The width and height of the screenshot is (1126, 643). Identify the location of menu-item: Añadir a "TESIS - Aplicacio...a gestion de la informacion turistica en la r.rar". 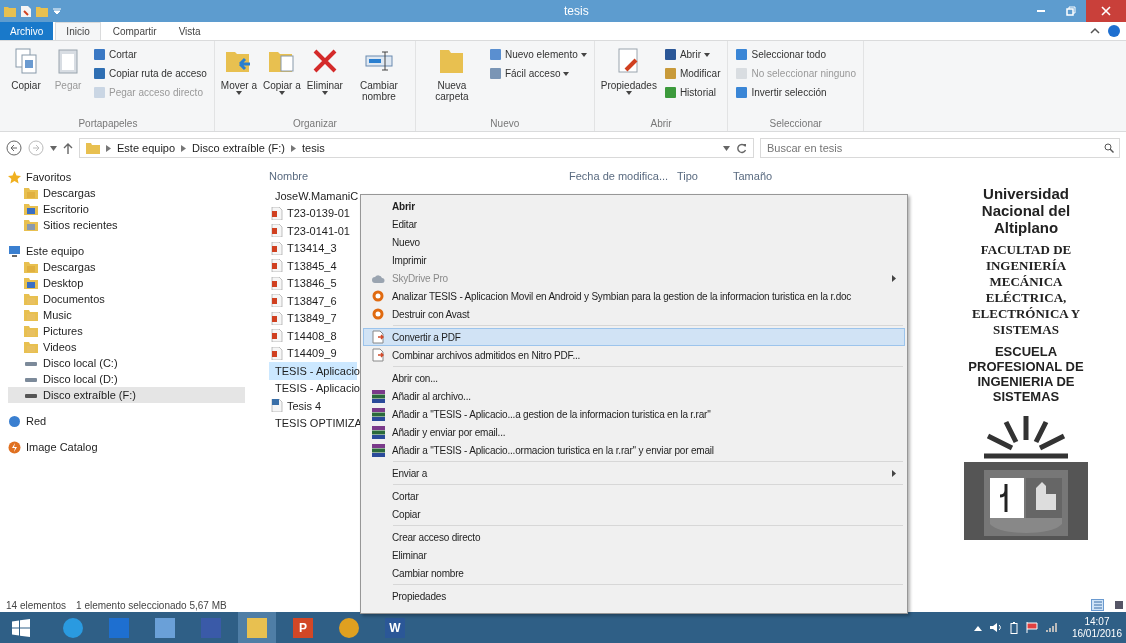
(634, 414).